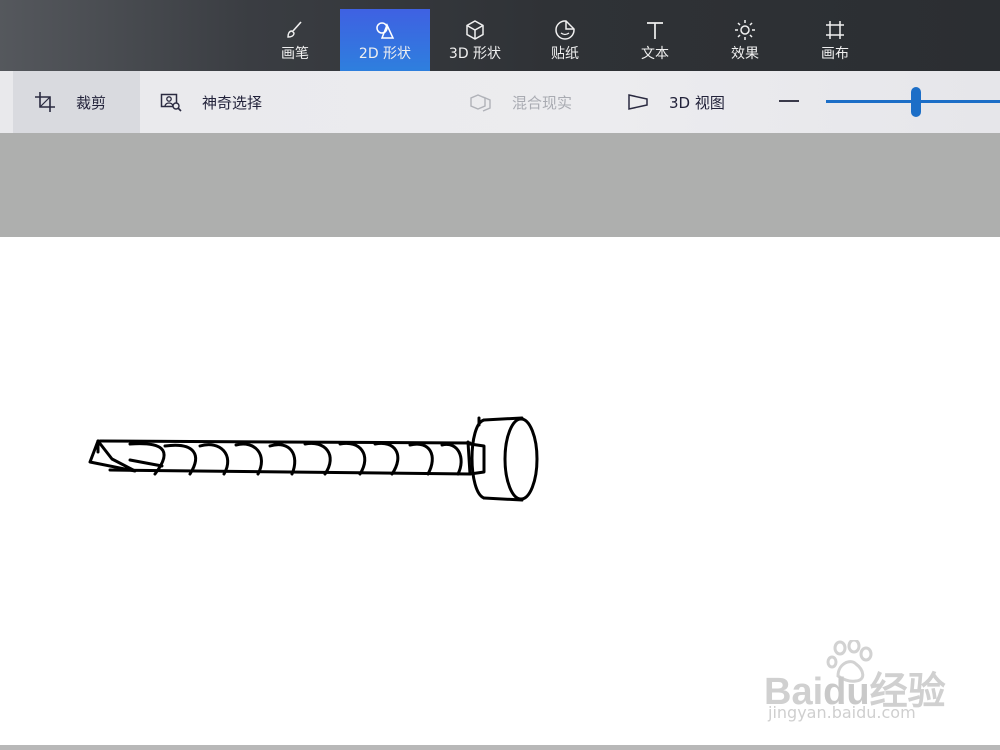 This screenshot has width=1000, height=750. What do you see at coordinates (313, 459) in the screenshot?
I see `drill-bit-drawing` at bounding box center [313, 459].